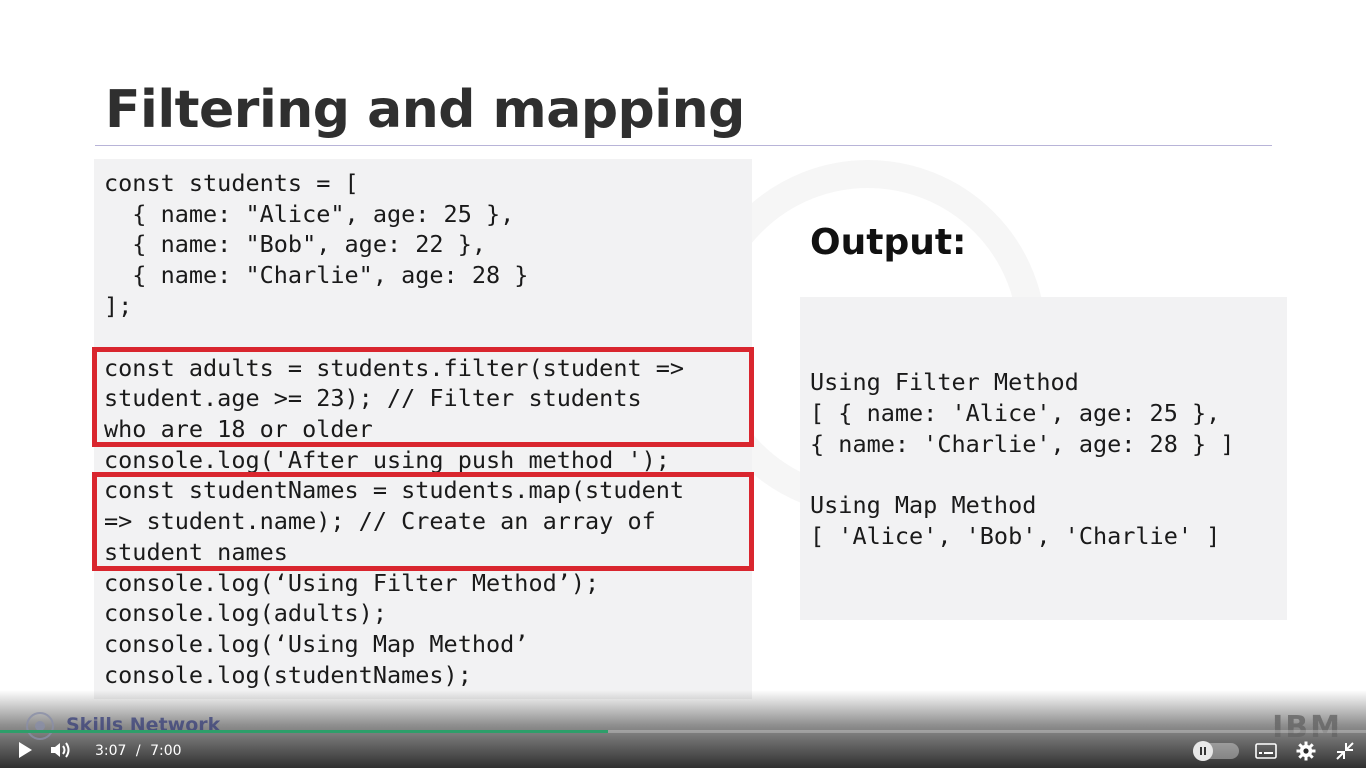 The image size is (1366, 768). Describe the element at coordinates (295, 244) in the screenshot. I see `code-line: { name: "Bob", age: 22 },` at that location.